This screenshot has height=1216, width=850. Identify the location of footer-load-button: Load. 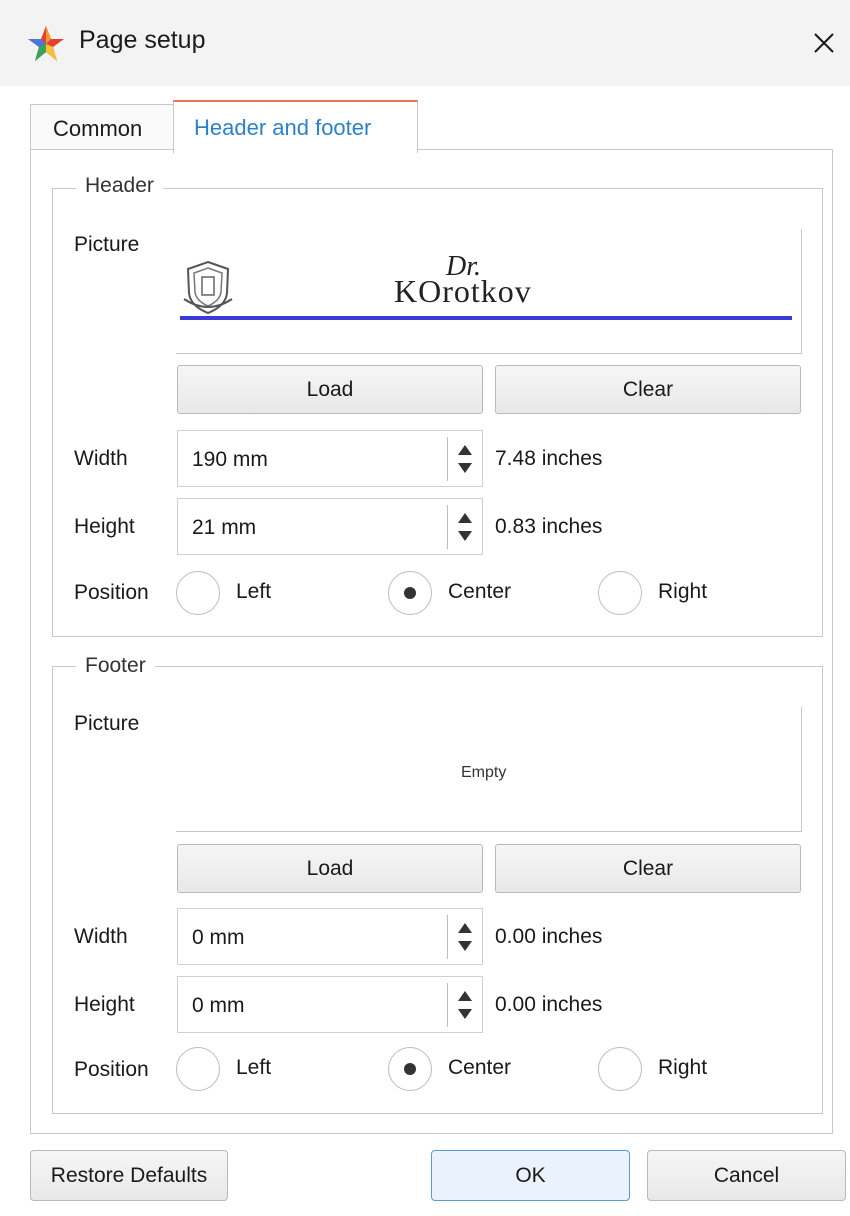
(330, 868).